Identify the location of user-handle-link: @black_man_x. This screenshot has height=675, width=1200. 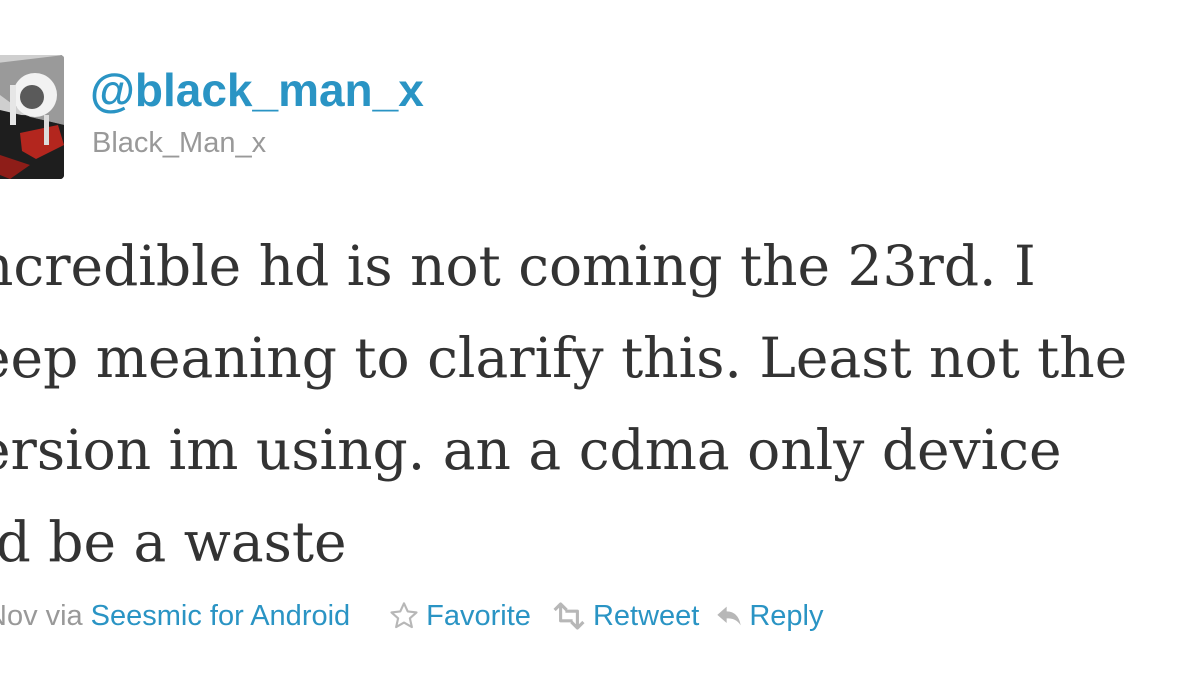
(257, 90).